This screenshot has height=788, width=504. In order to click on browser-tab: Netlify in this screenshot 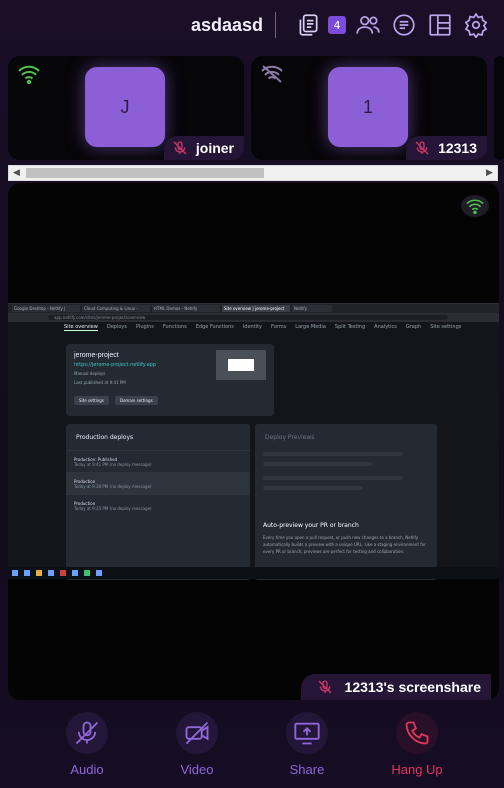, I will do `click(312, 308)`.